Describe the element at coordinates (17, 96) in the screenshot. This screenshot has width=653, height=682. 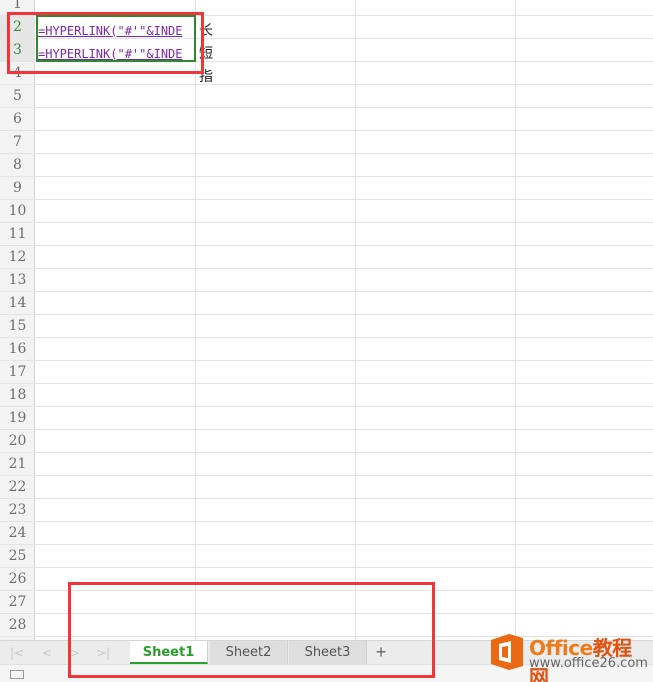
I see `row-header-5: 5` at that location.